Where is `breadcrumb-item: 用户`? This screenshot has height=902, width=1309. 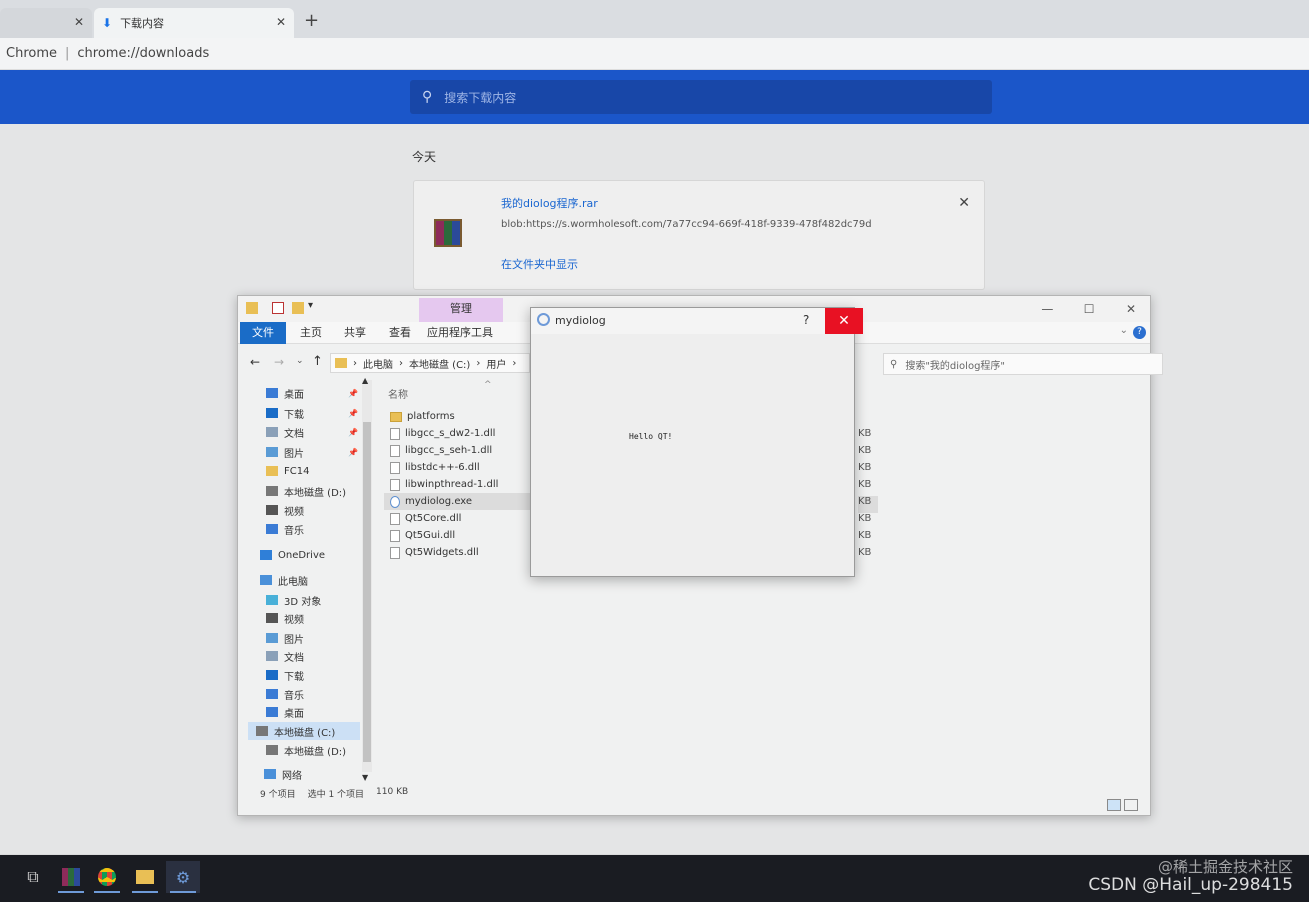 breadcrumb-item: 用户 is located at coordinates (496, 363).